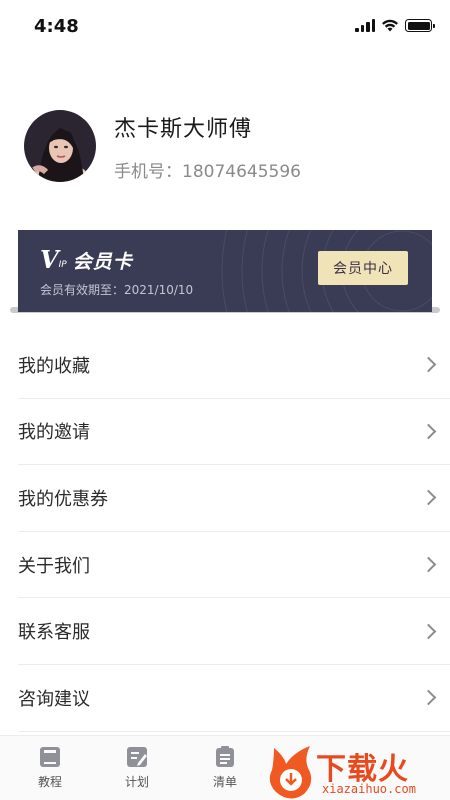 This screenshot has height=800, width=450. Describe the element at coordinates (225, 756) in the screenshot. I see `list-icon` at that location.